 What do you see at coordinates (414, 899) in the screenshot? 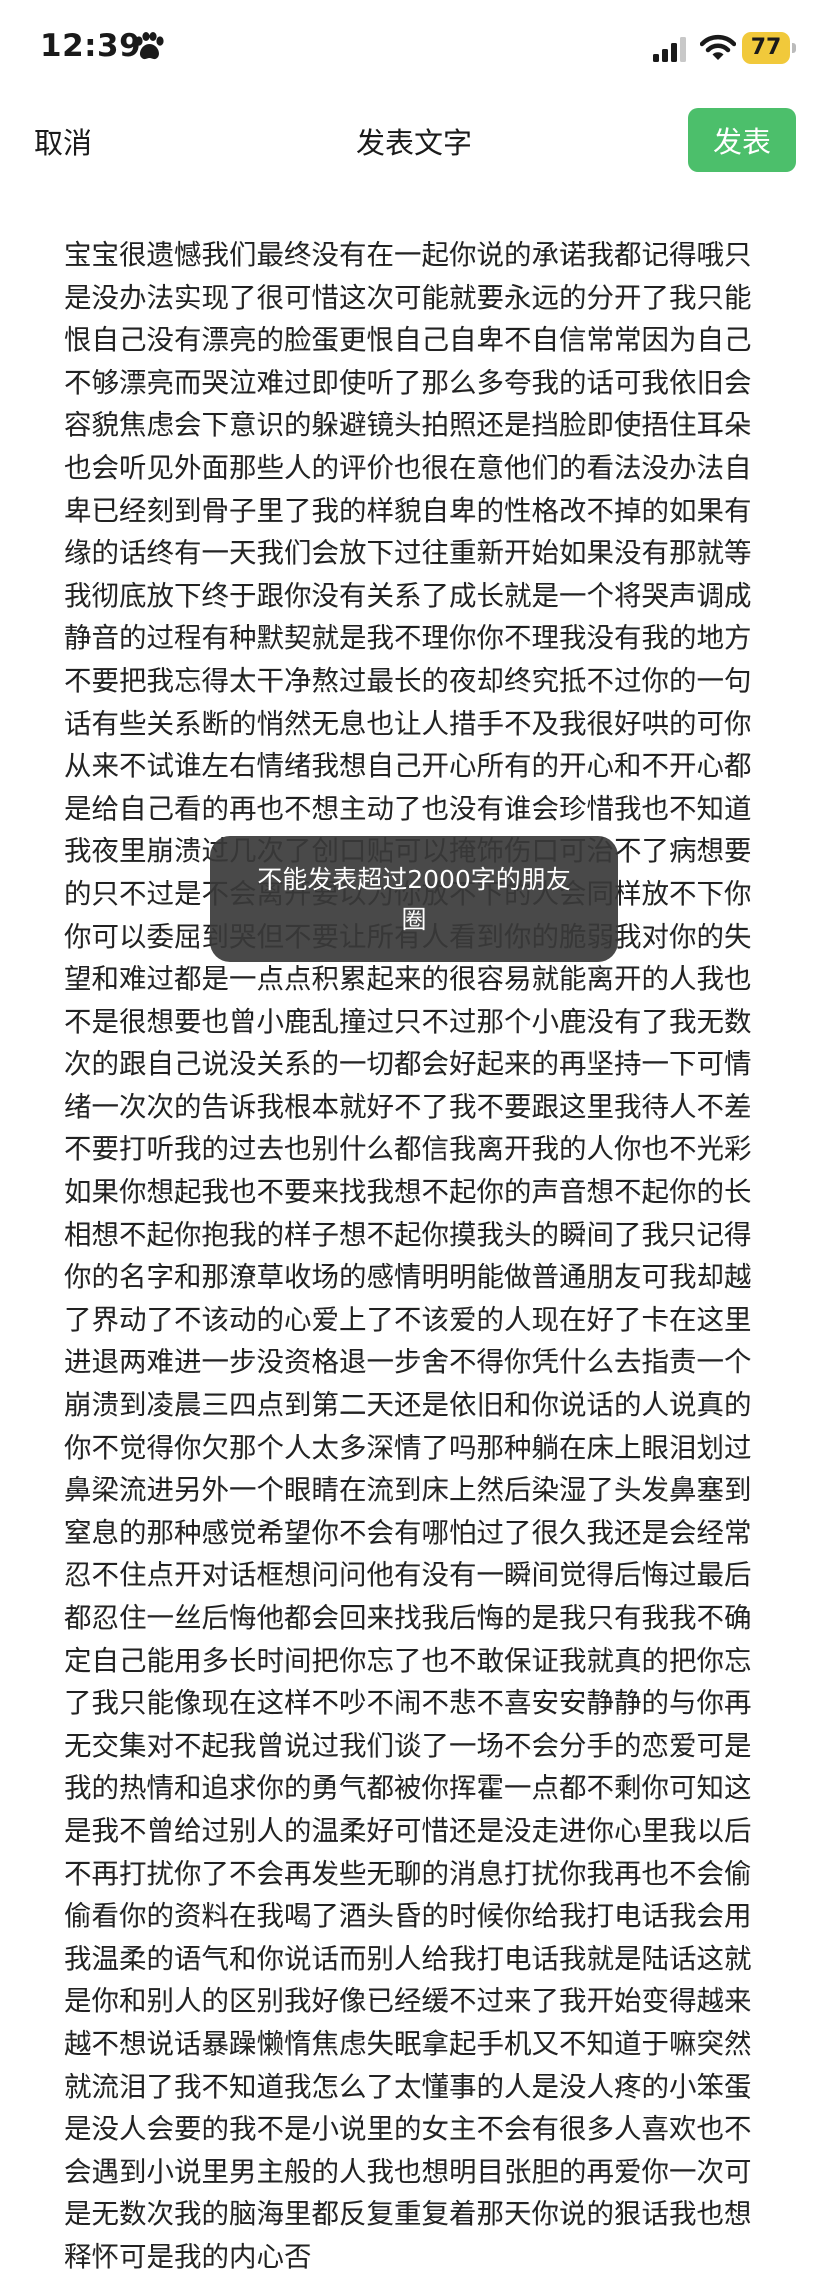
I see `toast-message: 不能发表超过2000字的朋友圈` at bounding box center [414, 899].